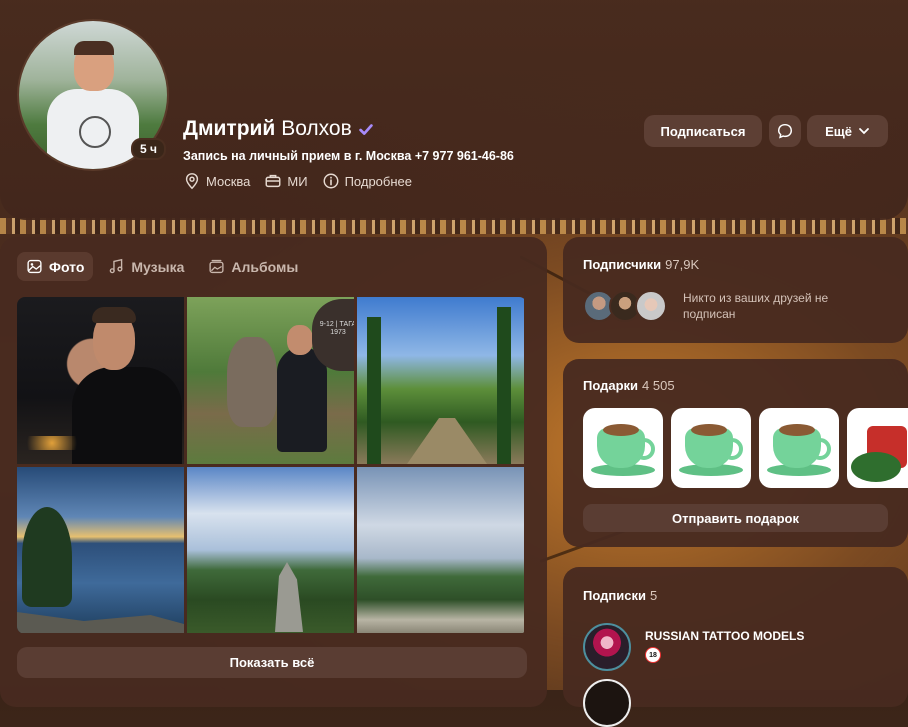 This screenshot has width=908, height=727. I want to click on city-item: Москва, so click(216, 181).